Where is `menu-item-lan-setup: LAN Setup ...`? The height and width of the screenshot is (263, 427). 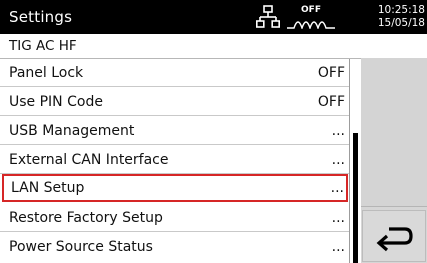
menu-item-lan-setup: LAN Setup ... is located at coordinates (175, 188).